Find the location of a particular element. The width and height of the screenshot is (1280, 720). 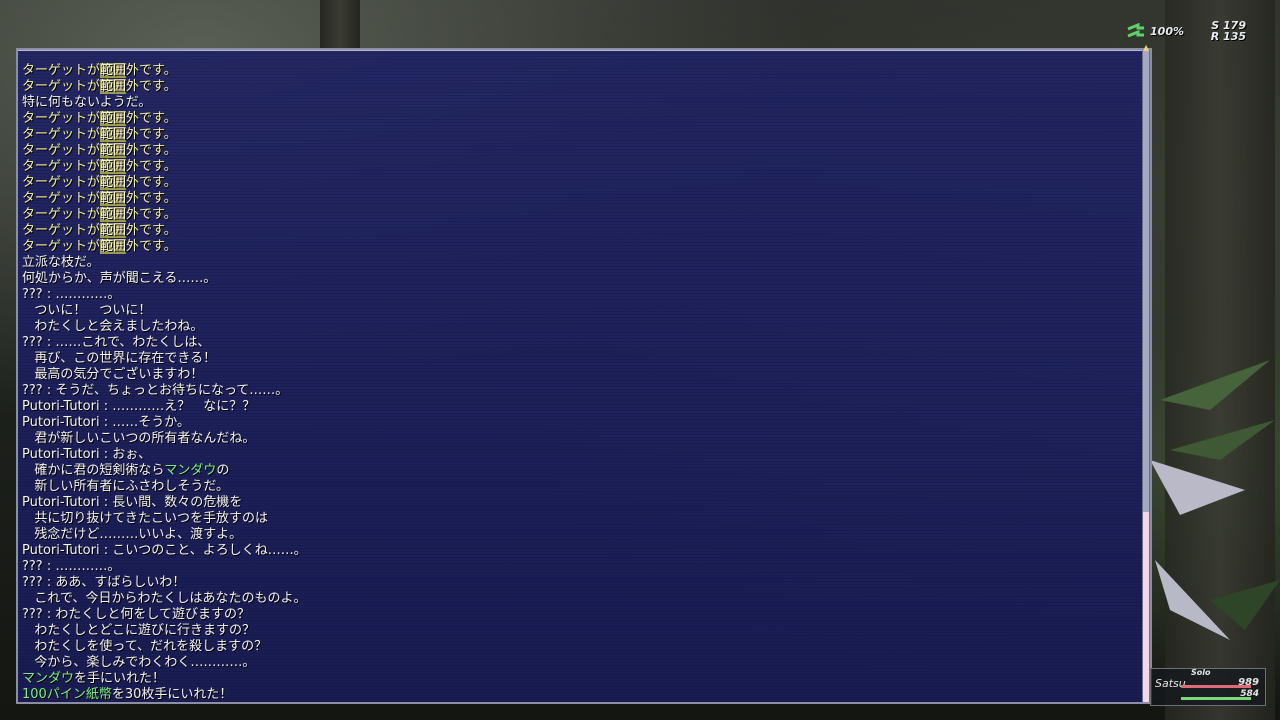

chat-line: ついに！ ついに！ is located at coordinates (578, 311).